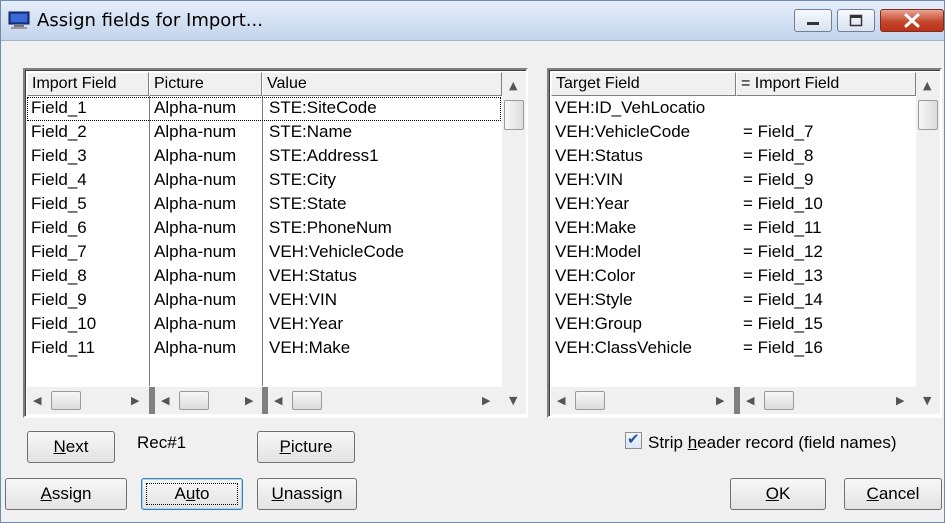 Image resolution: width=945 pixels, height=523 pixels. I want to click on table-row: VEH:VehicleCode = Field_7, so click(733, 133).